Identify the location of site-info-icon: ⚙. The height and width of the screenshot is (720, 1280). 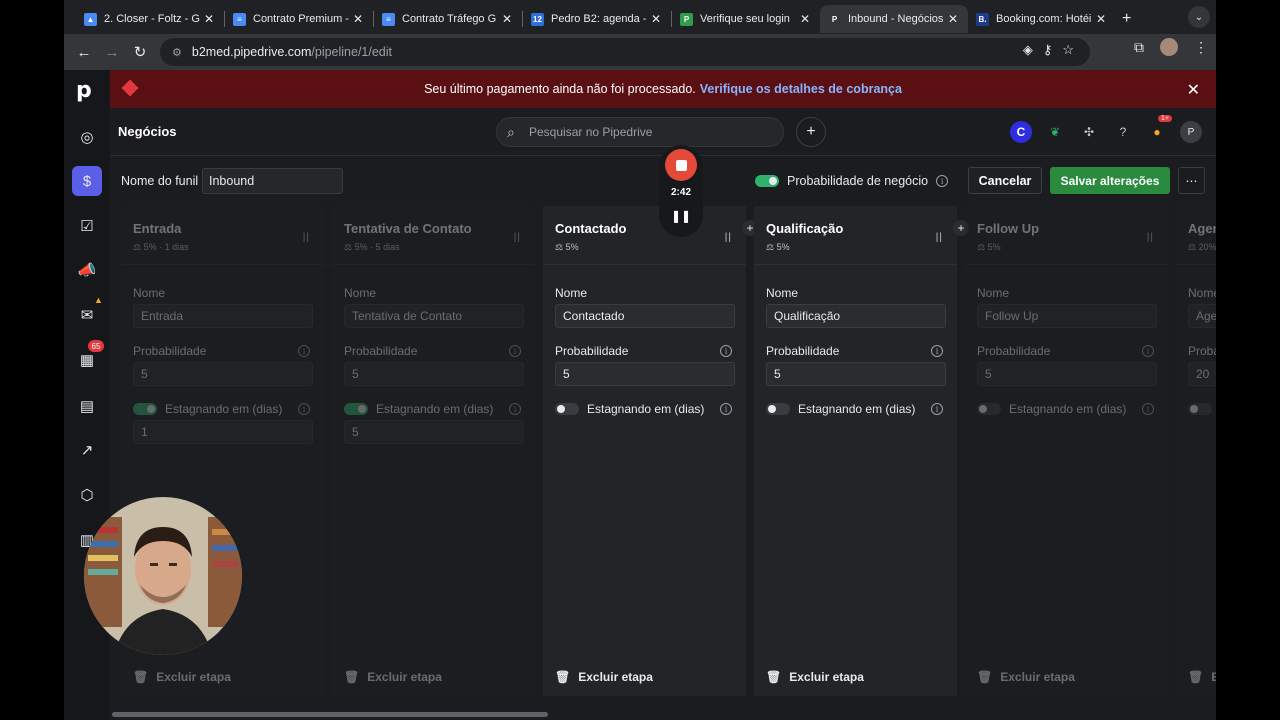
(177, 52).